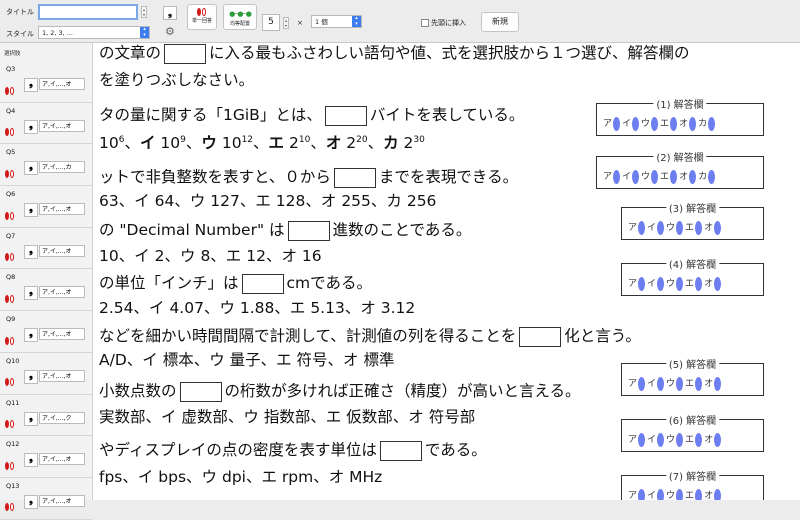 The width and height of the screenshot is (800, 520). Describe the element at coordinates (692, 484) in the screenshot. I see `answer-box-7: (7) 解答欄アイウエオ` at that location.